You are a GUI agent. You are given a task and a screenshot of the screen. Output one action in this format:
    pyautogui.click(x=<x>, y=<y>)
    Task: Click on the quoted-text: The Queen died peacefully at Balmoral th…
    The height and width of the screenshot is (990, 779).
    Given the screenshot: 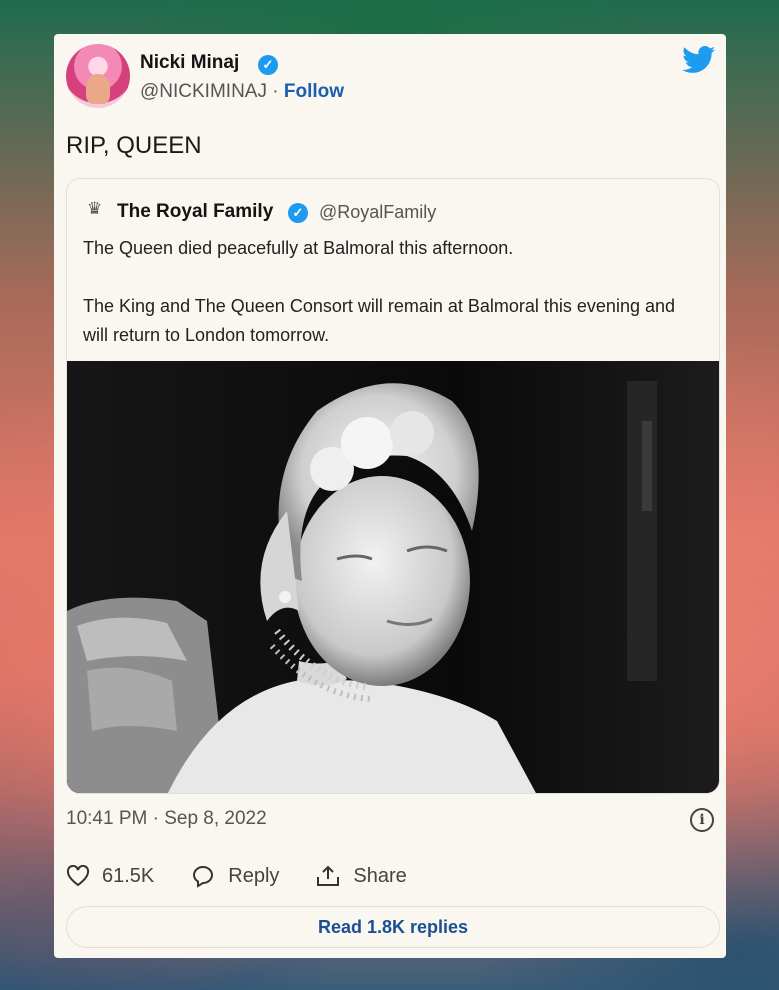 What is the action you would take?
    pyautogui.click(x=393, y=292)
    